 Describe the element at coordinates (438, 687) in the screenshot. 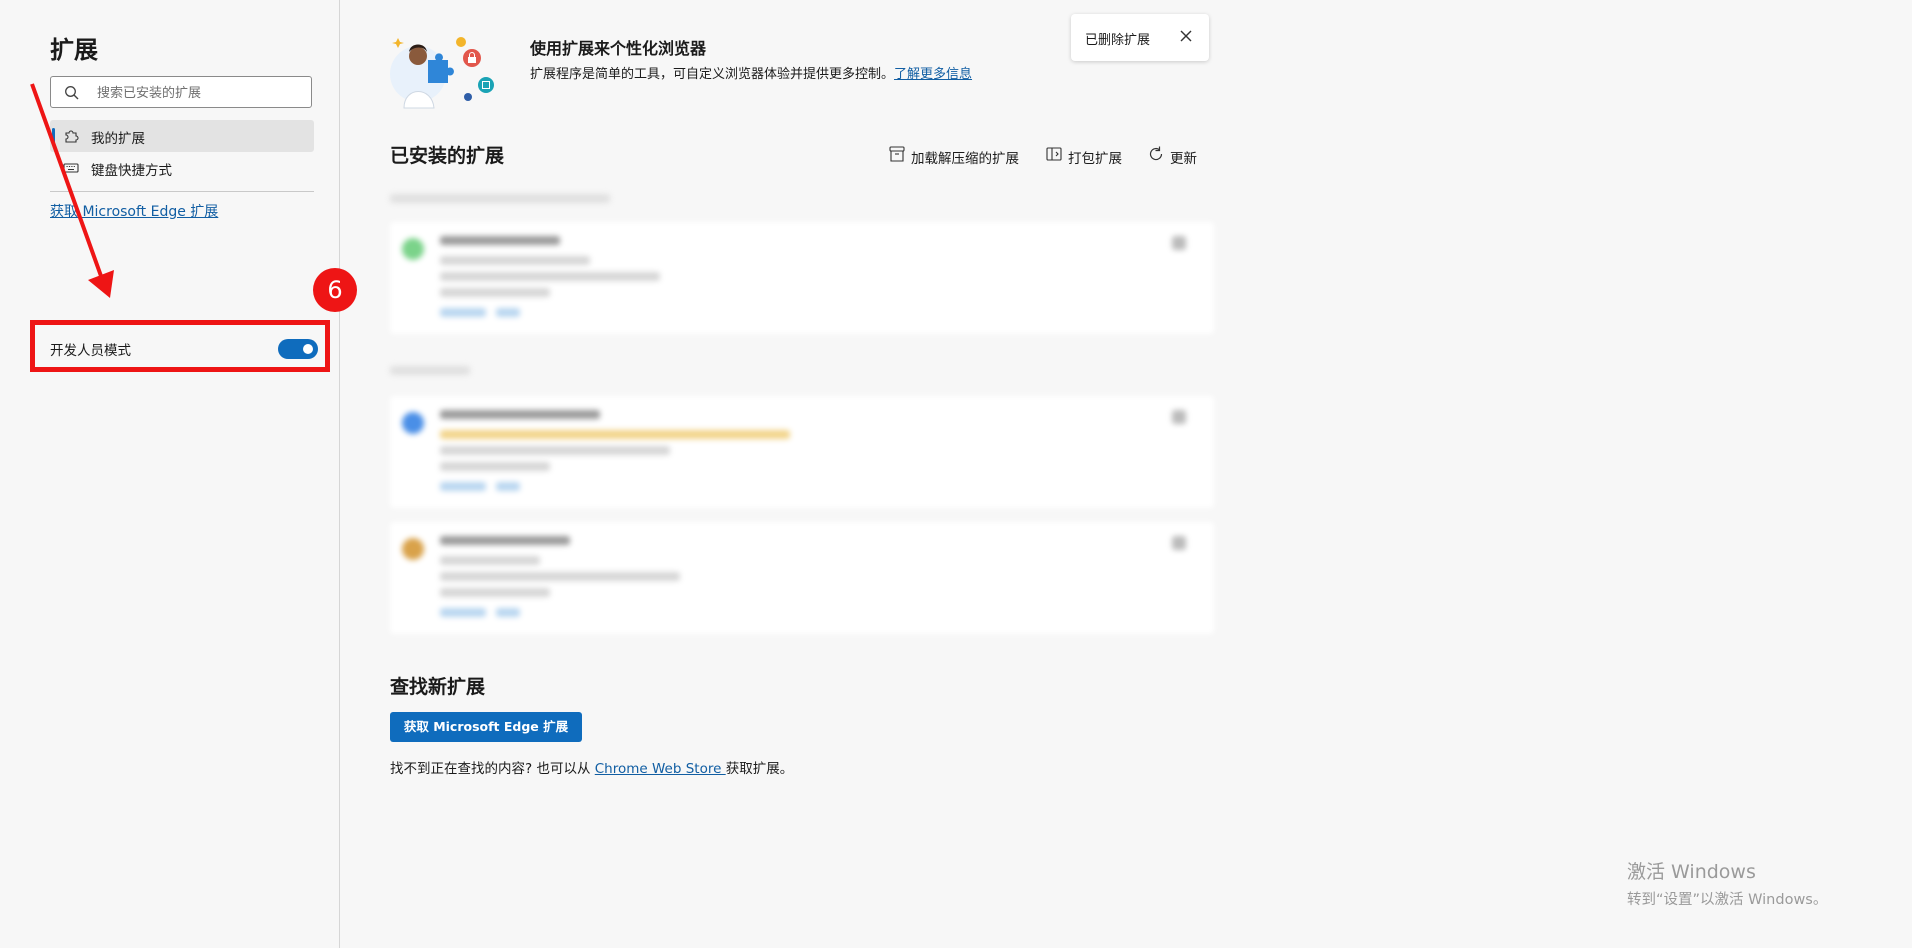

I see `find-extensions-title: 查找新扩展` at that location.